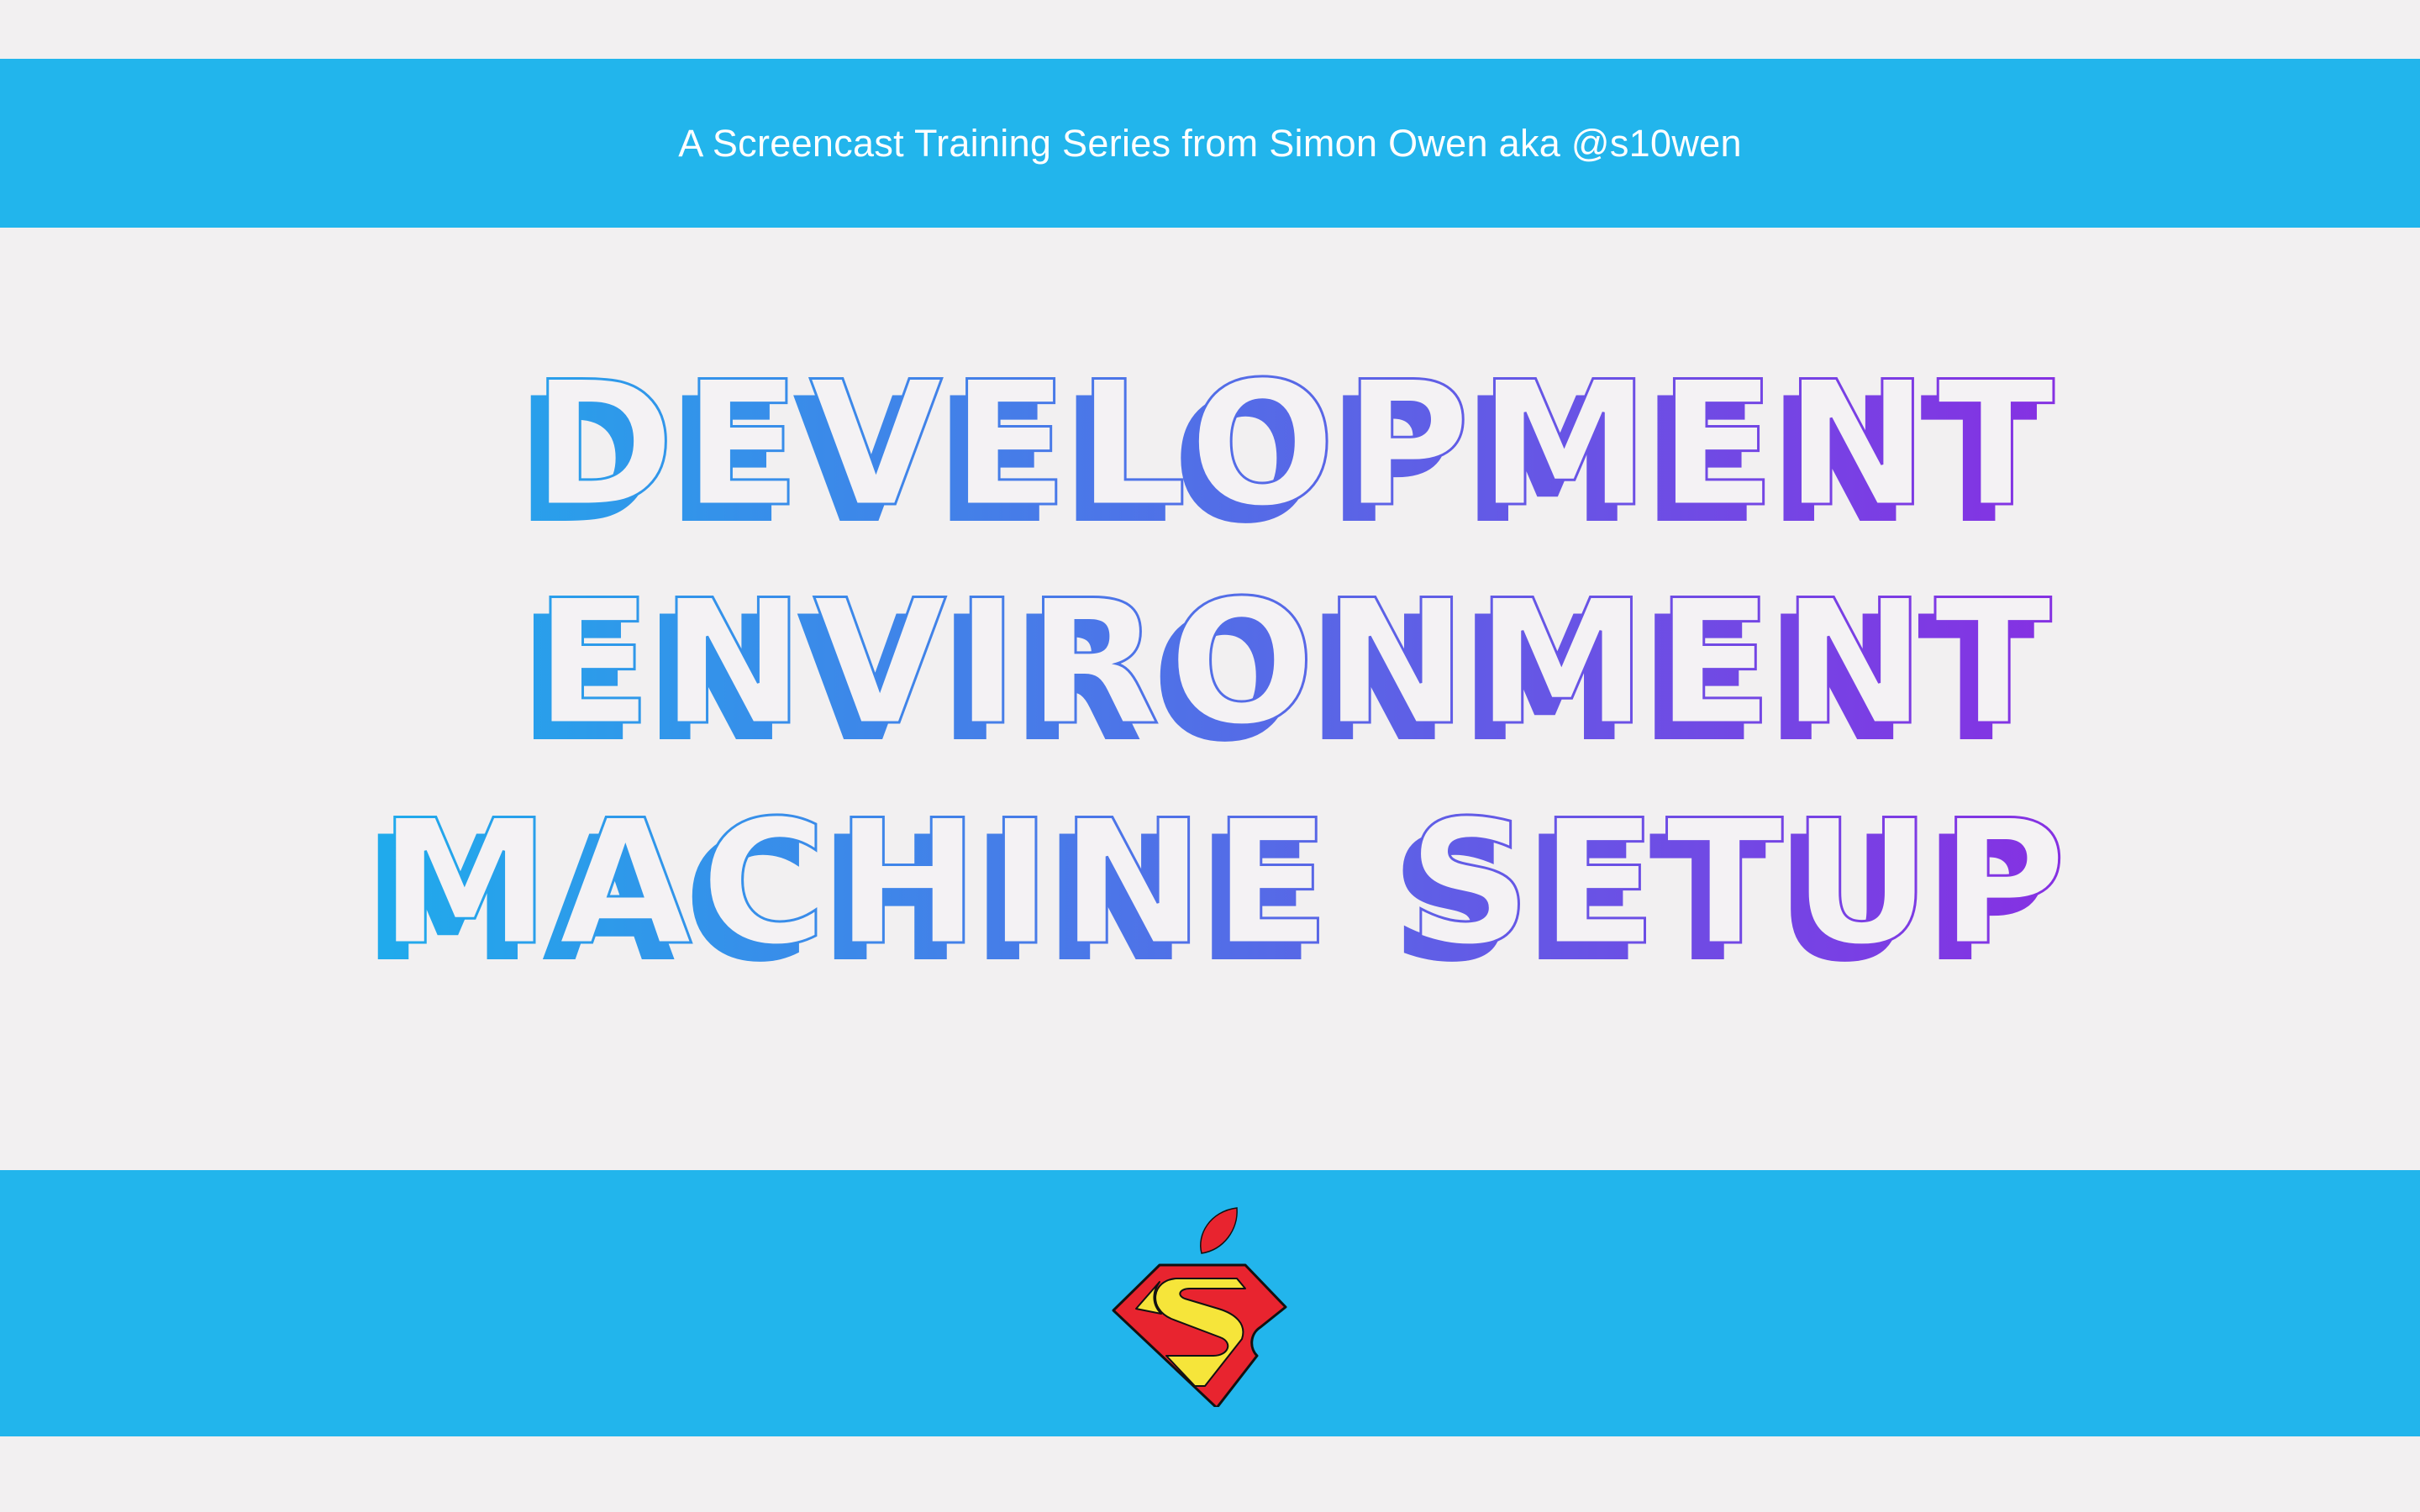  I want to click on title-line-3: MACHINE SETUP MACHINE SETUP, so click(1218, 891).